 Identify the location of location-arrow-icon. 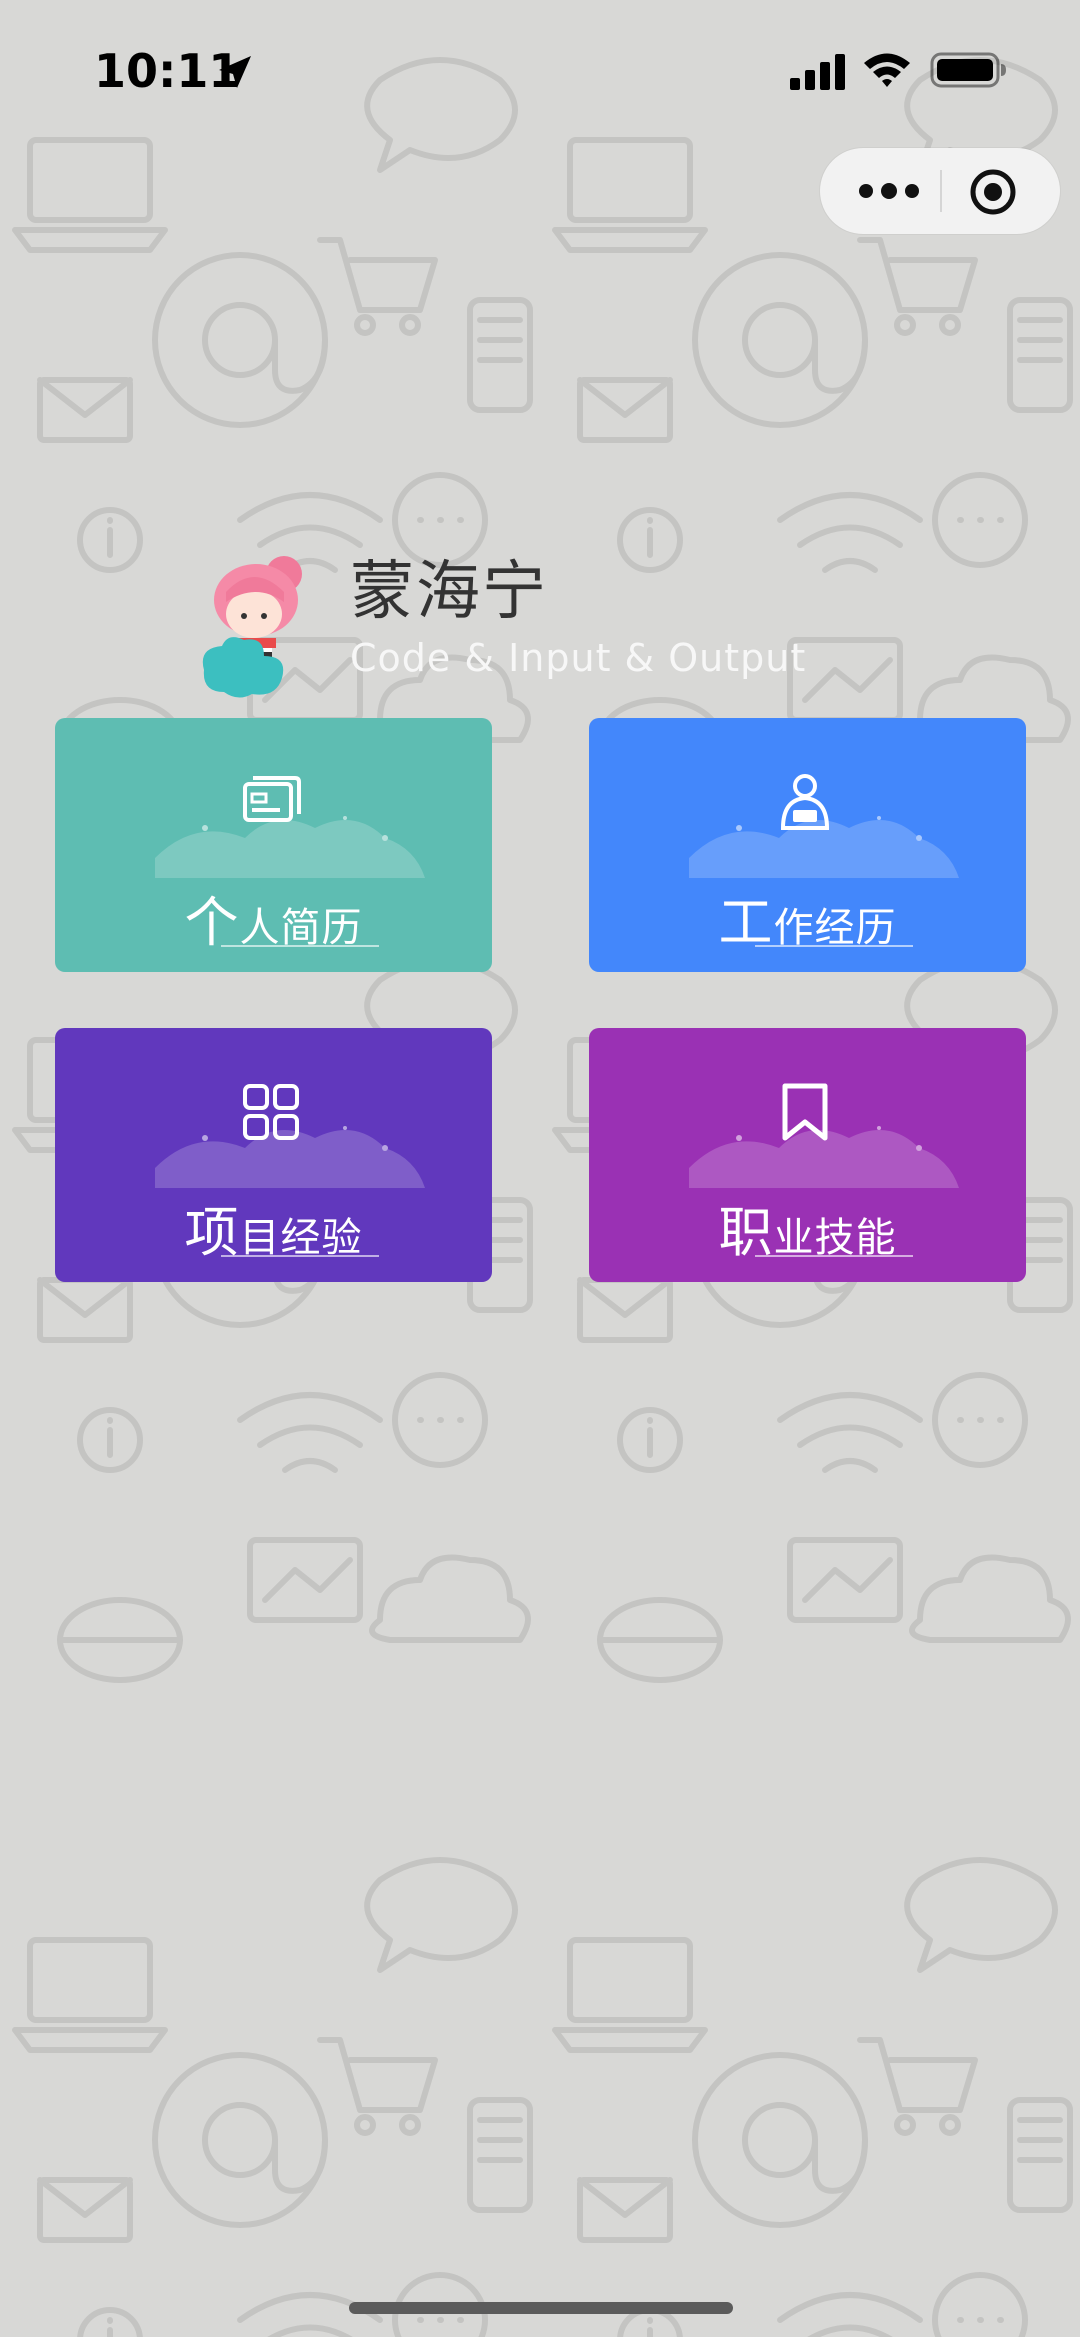
(235, 72).